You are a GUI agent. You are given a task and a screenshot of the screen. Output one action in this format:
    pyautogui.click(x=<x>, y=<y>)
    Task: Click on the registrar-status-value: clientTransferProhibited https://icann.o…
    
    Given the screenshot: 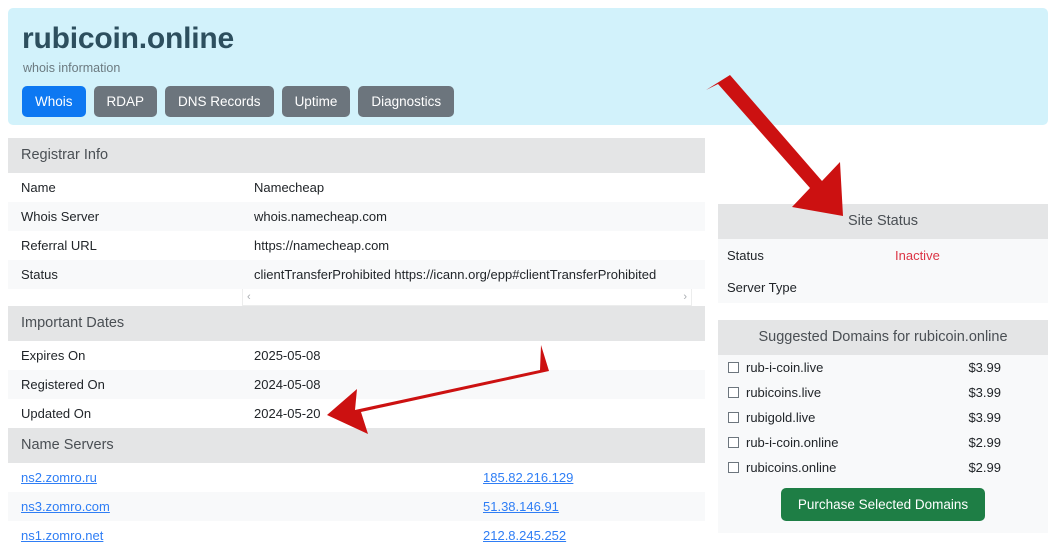 What is the action you would take?
    pyautogui.click(x=455, y=274)
    